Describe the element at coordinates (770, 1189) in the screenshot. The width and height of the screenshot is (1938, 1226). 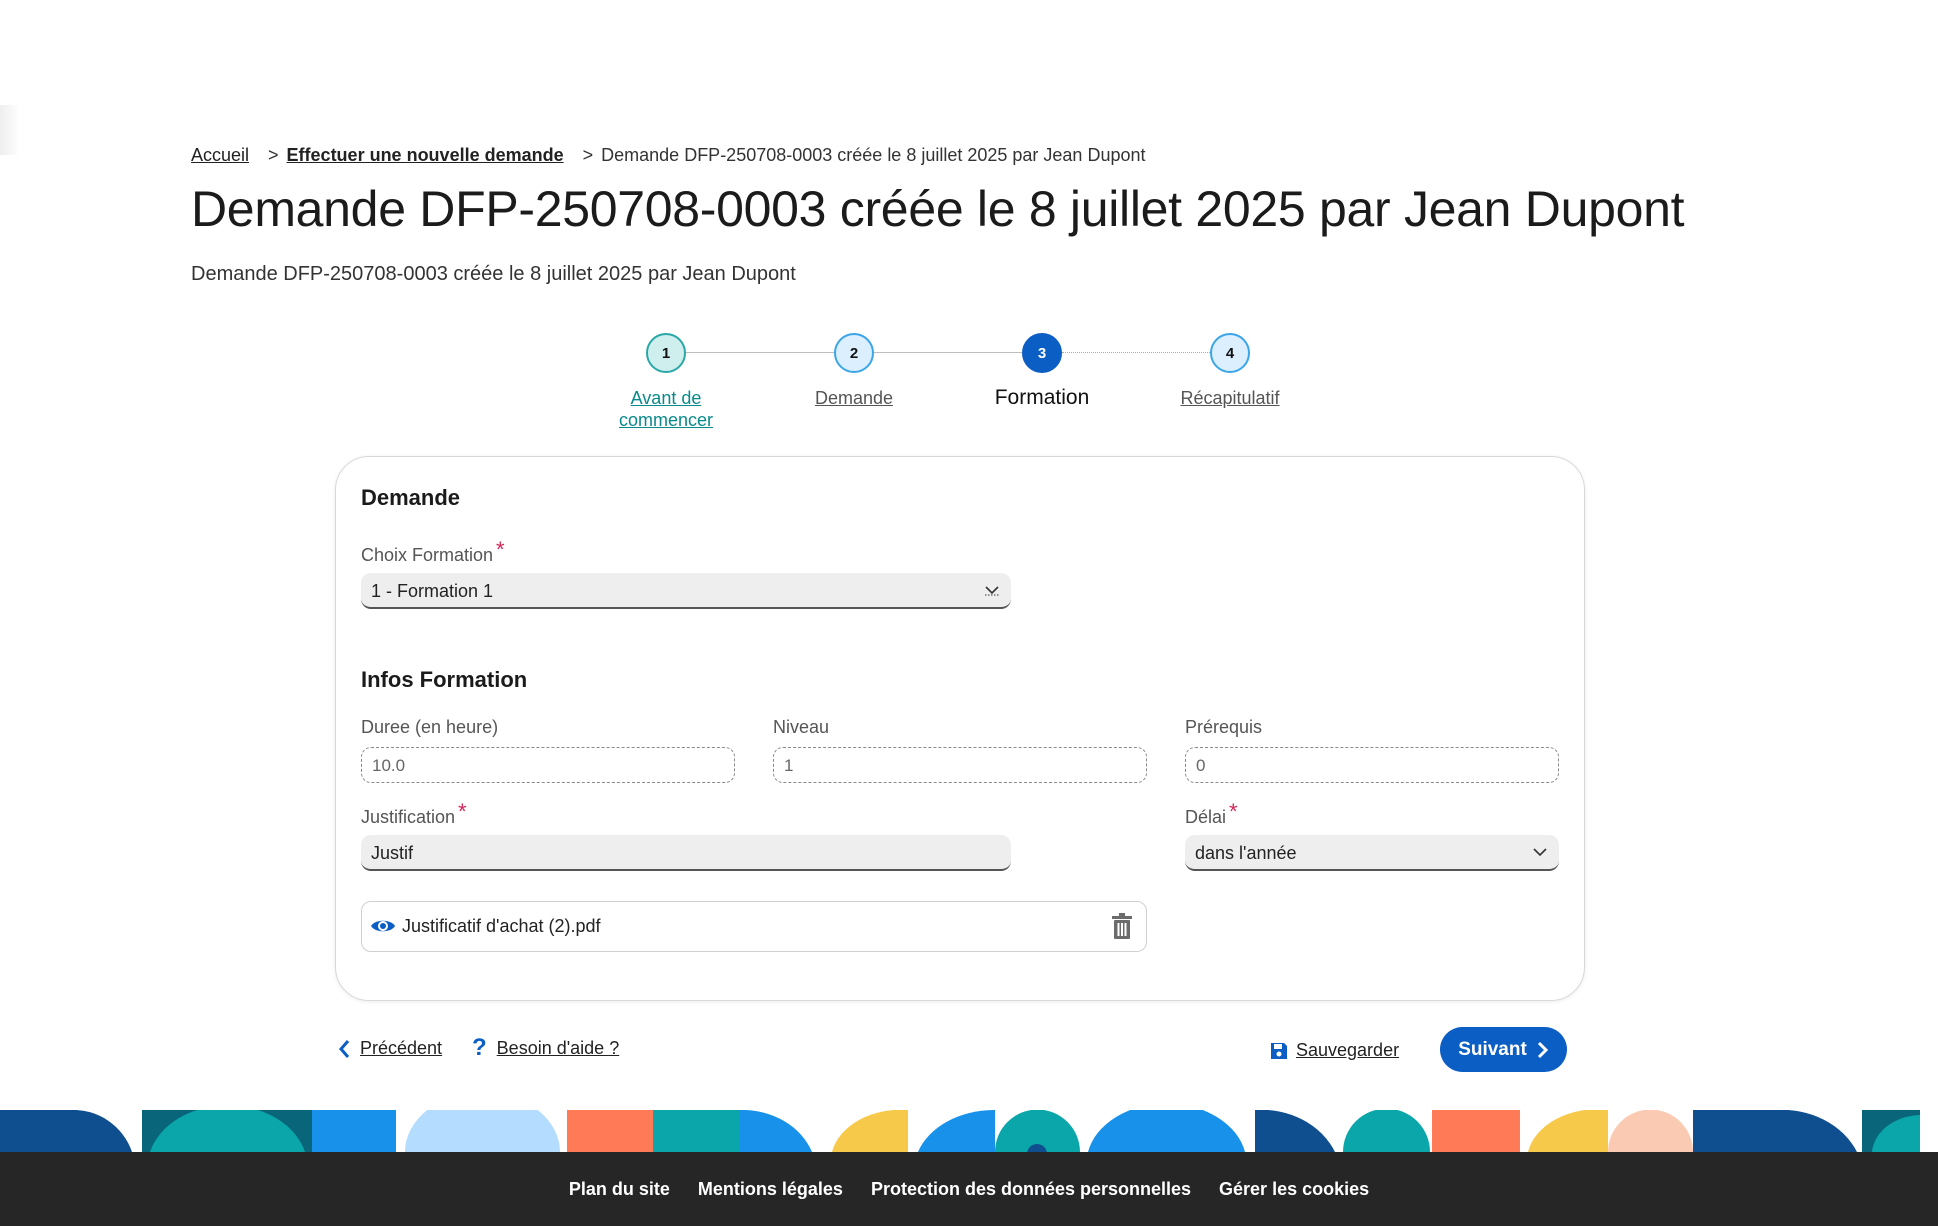
I see `footer-link-mentions-legales: Mentions légales` at that location.